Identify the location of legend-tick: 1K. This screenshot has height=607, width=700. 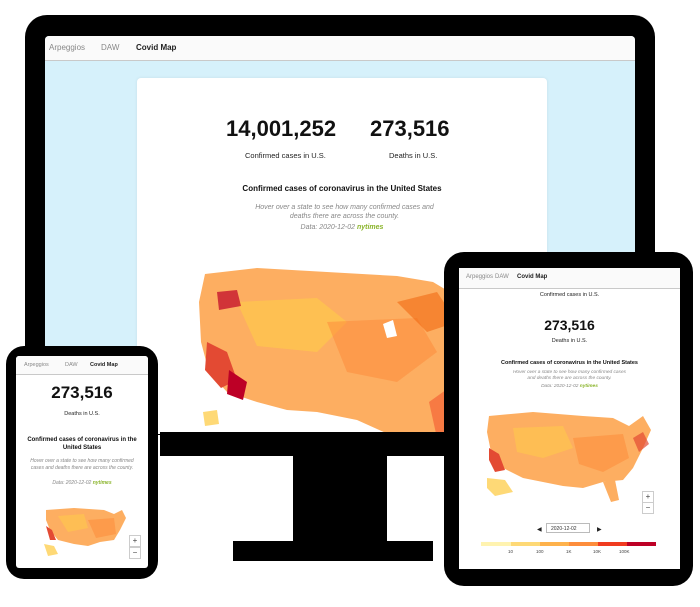
(569, 551).